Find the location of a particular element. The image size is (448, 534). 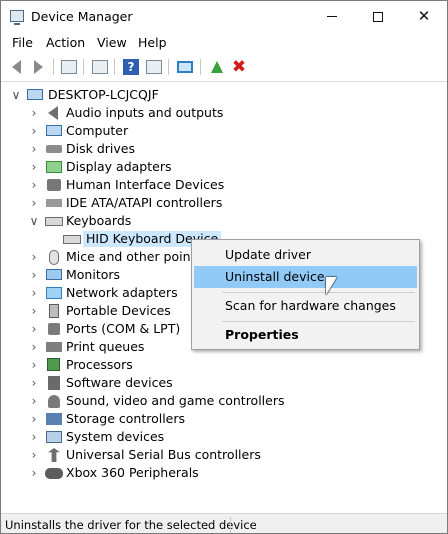

tree-item-software: › Software devices is located at coordinates (224, 383).